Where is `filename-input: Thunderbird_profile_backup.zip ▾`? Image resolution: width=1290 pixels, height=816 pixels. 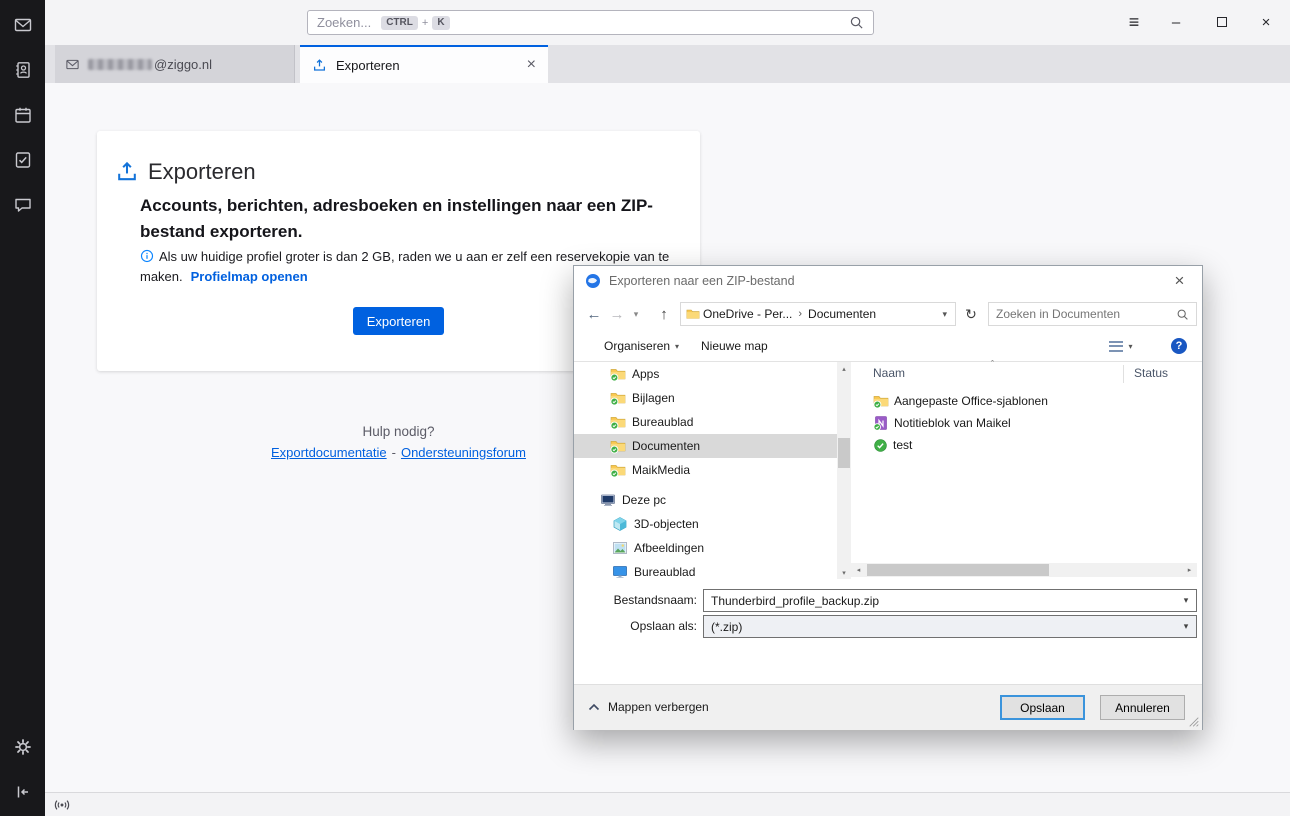
filename-input: Thunderbird_profile_backup.zip ▾ is located at coordinates (950, 600).